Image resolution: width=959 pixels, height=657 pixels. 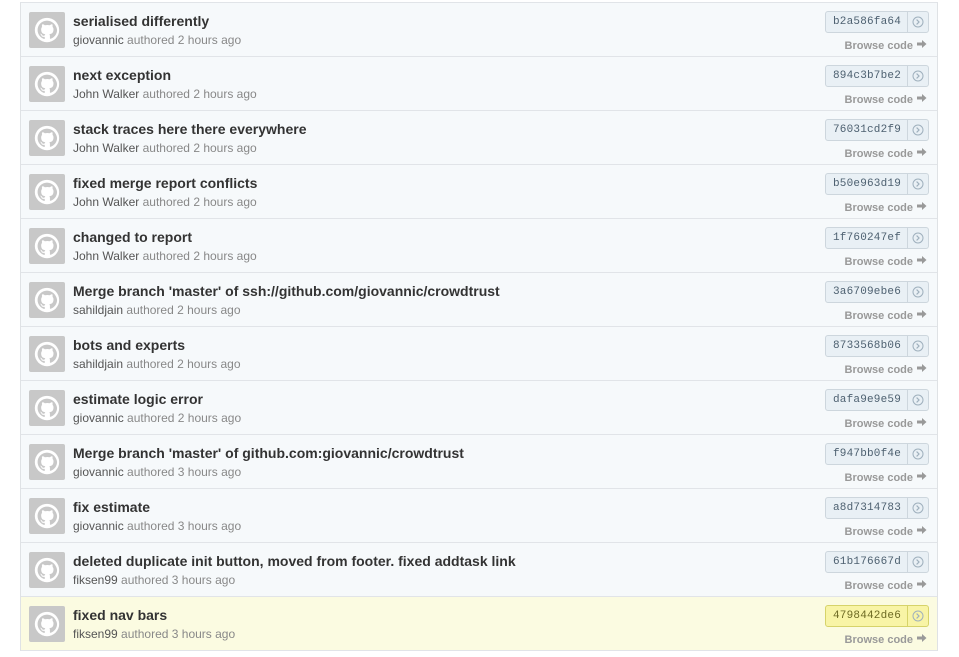 I want to click on commit-sha-button: 8733568b06, so click(x=877, y=346).